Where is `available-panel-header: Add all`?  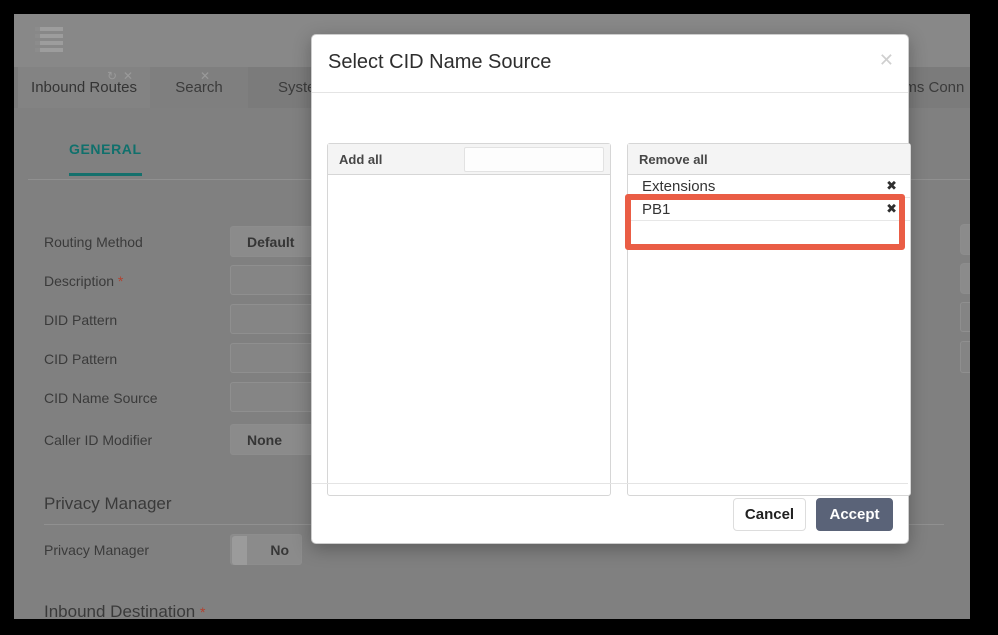
available-panel-header: Add all is located at coordinates (469, 159).